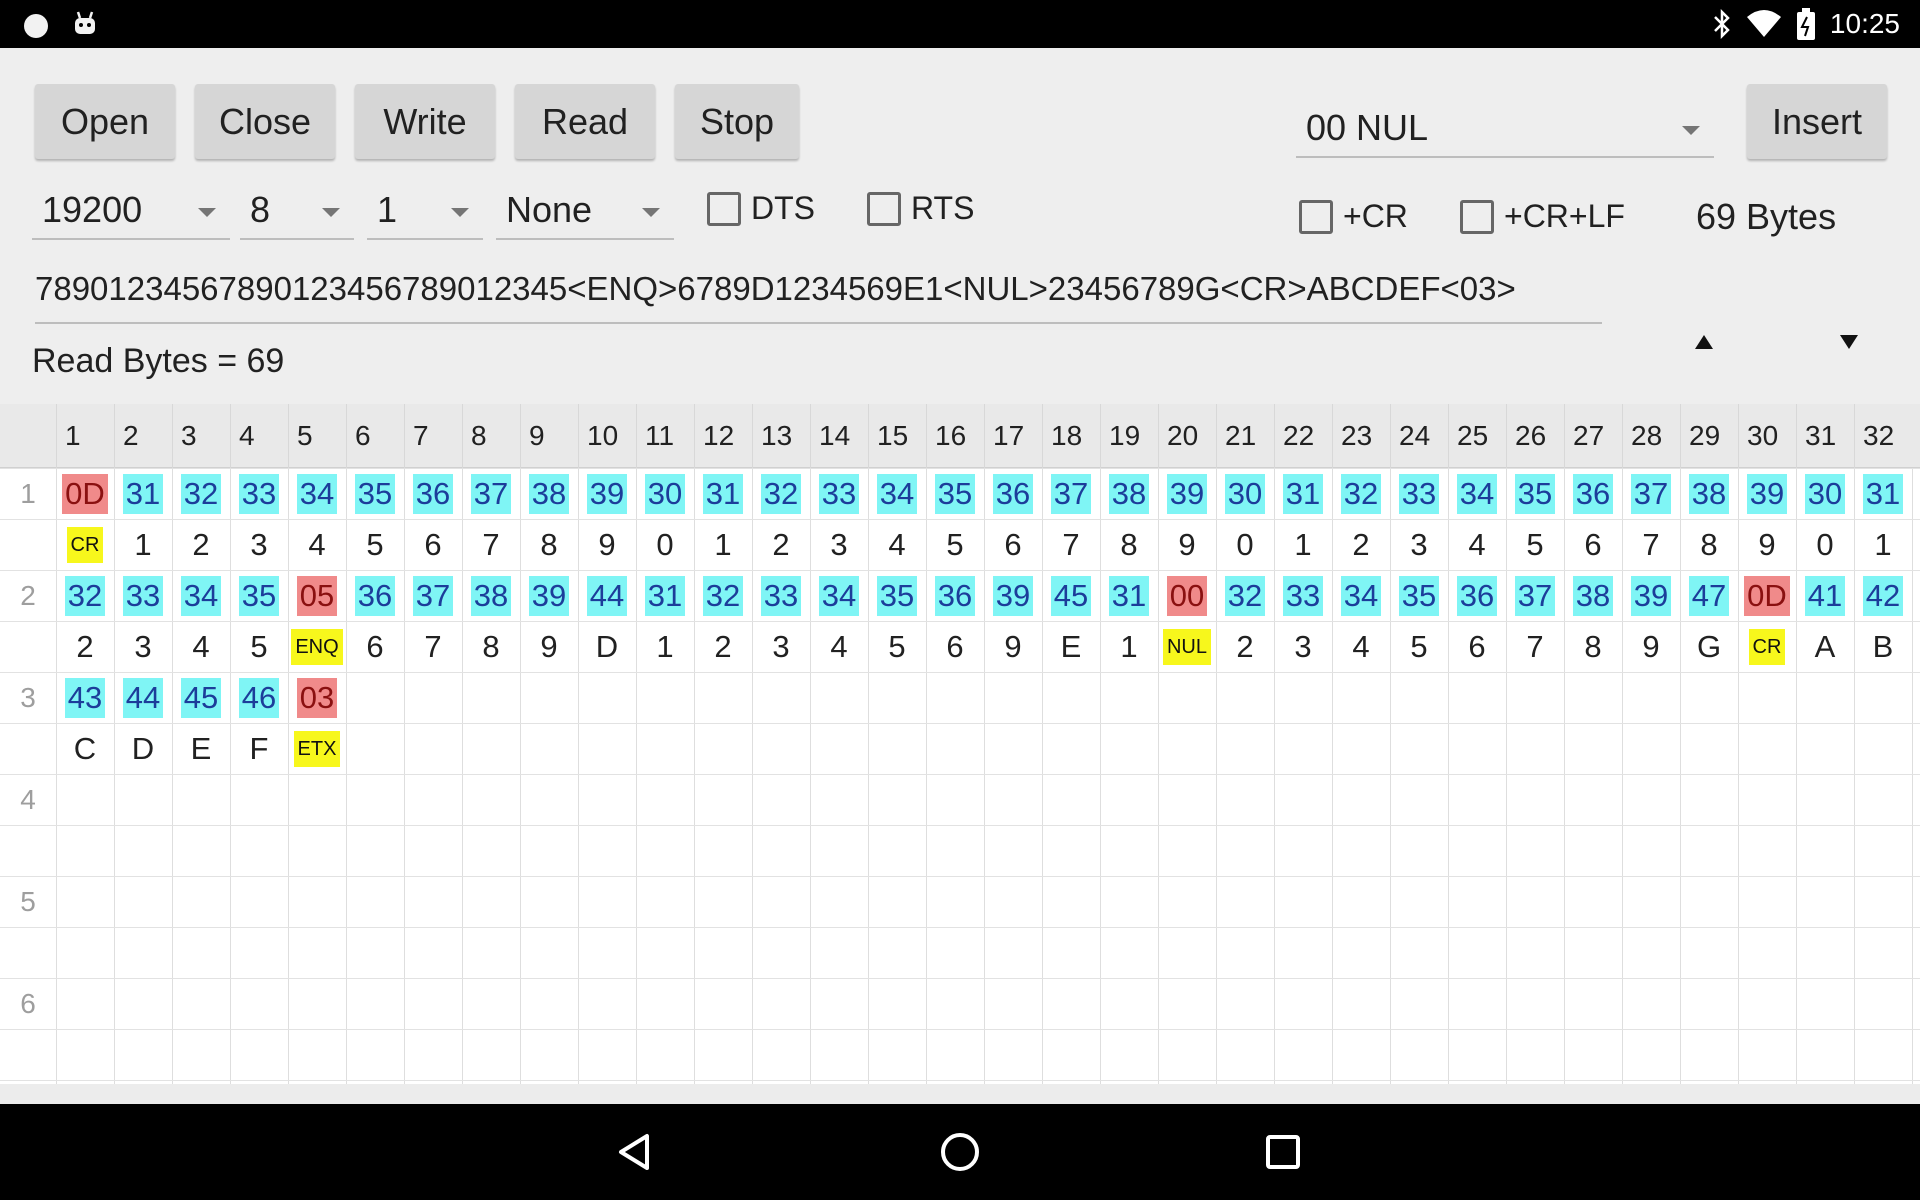 The image size is (1920, 1200). I want to click on hex-cell: 00, so click(1187, 595).